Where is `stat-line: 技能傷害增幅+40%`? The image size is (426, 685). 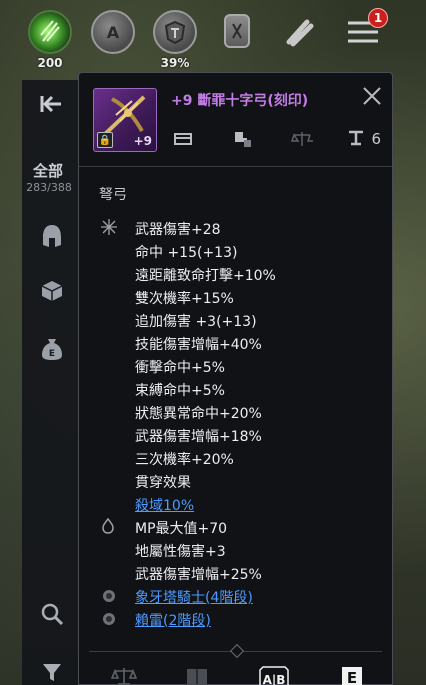 stat-line: 技能傷害增幅+40% is located at coordinates (198, 345).